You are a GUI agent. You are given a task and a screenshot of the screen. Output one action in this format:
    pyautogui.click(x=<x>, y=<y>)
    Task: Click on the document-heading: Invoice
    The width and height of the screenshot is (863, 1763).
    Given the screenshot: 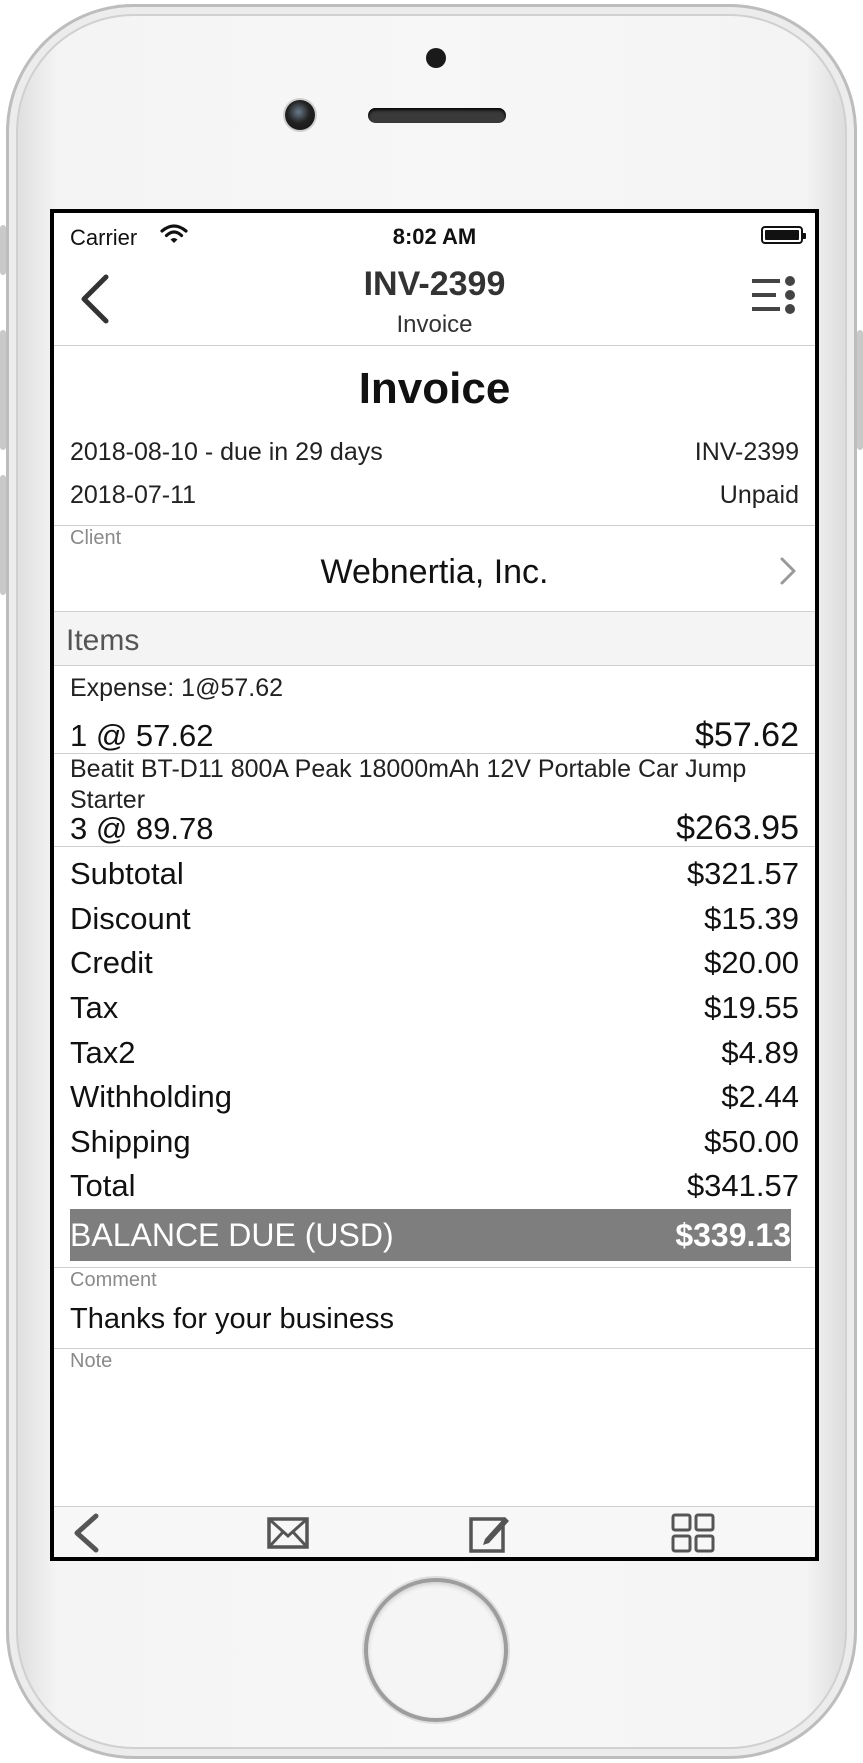 What is the action you would take?
    pyautogui.click(x=434, y=388)
    